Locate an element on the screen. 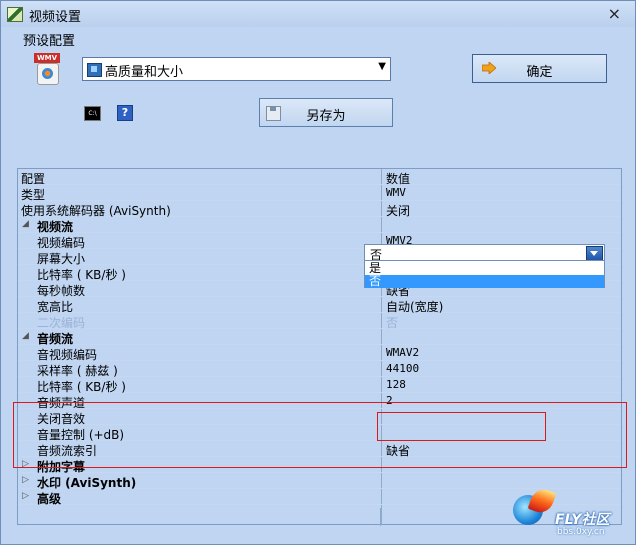  preset-select-value: 高质量和大小 is located at coordinates (144, 72).